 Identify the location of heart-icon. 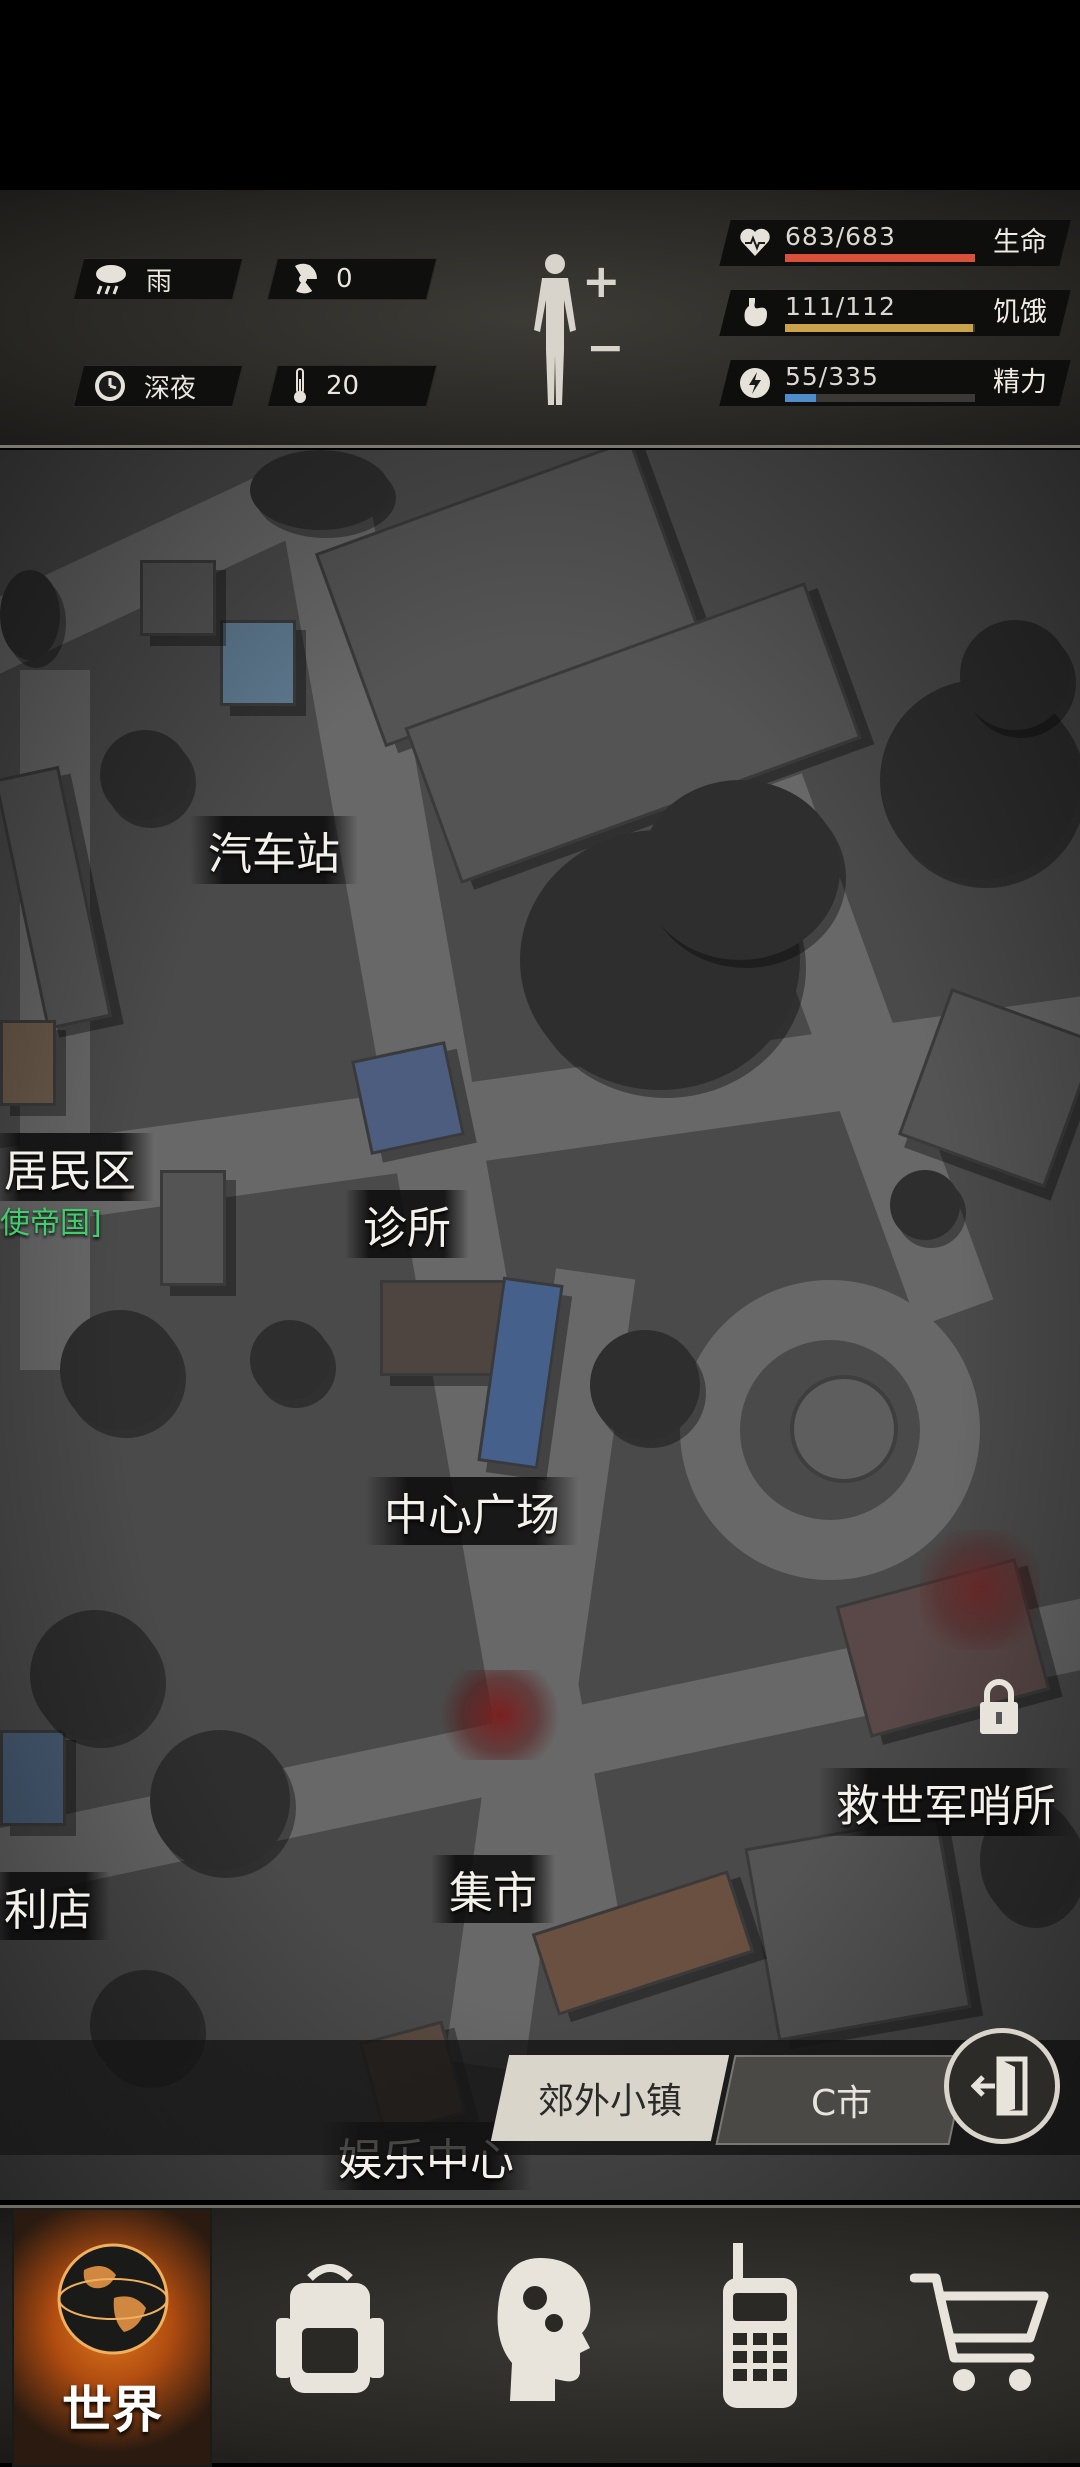
(755, 242).